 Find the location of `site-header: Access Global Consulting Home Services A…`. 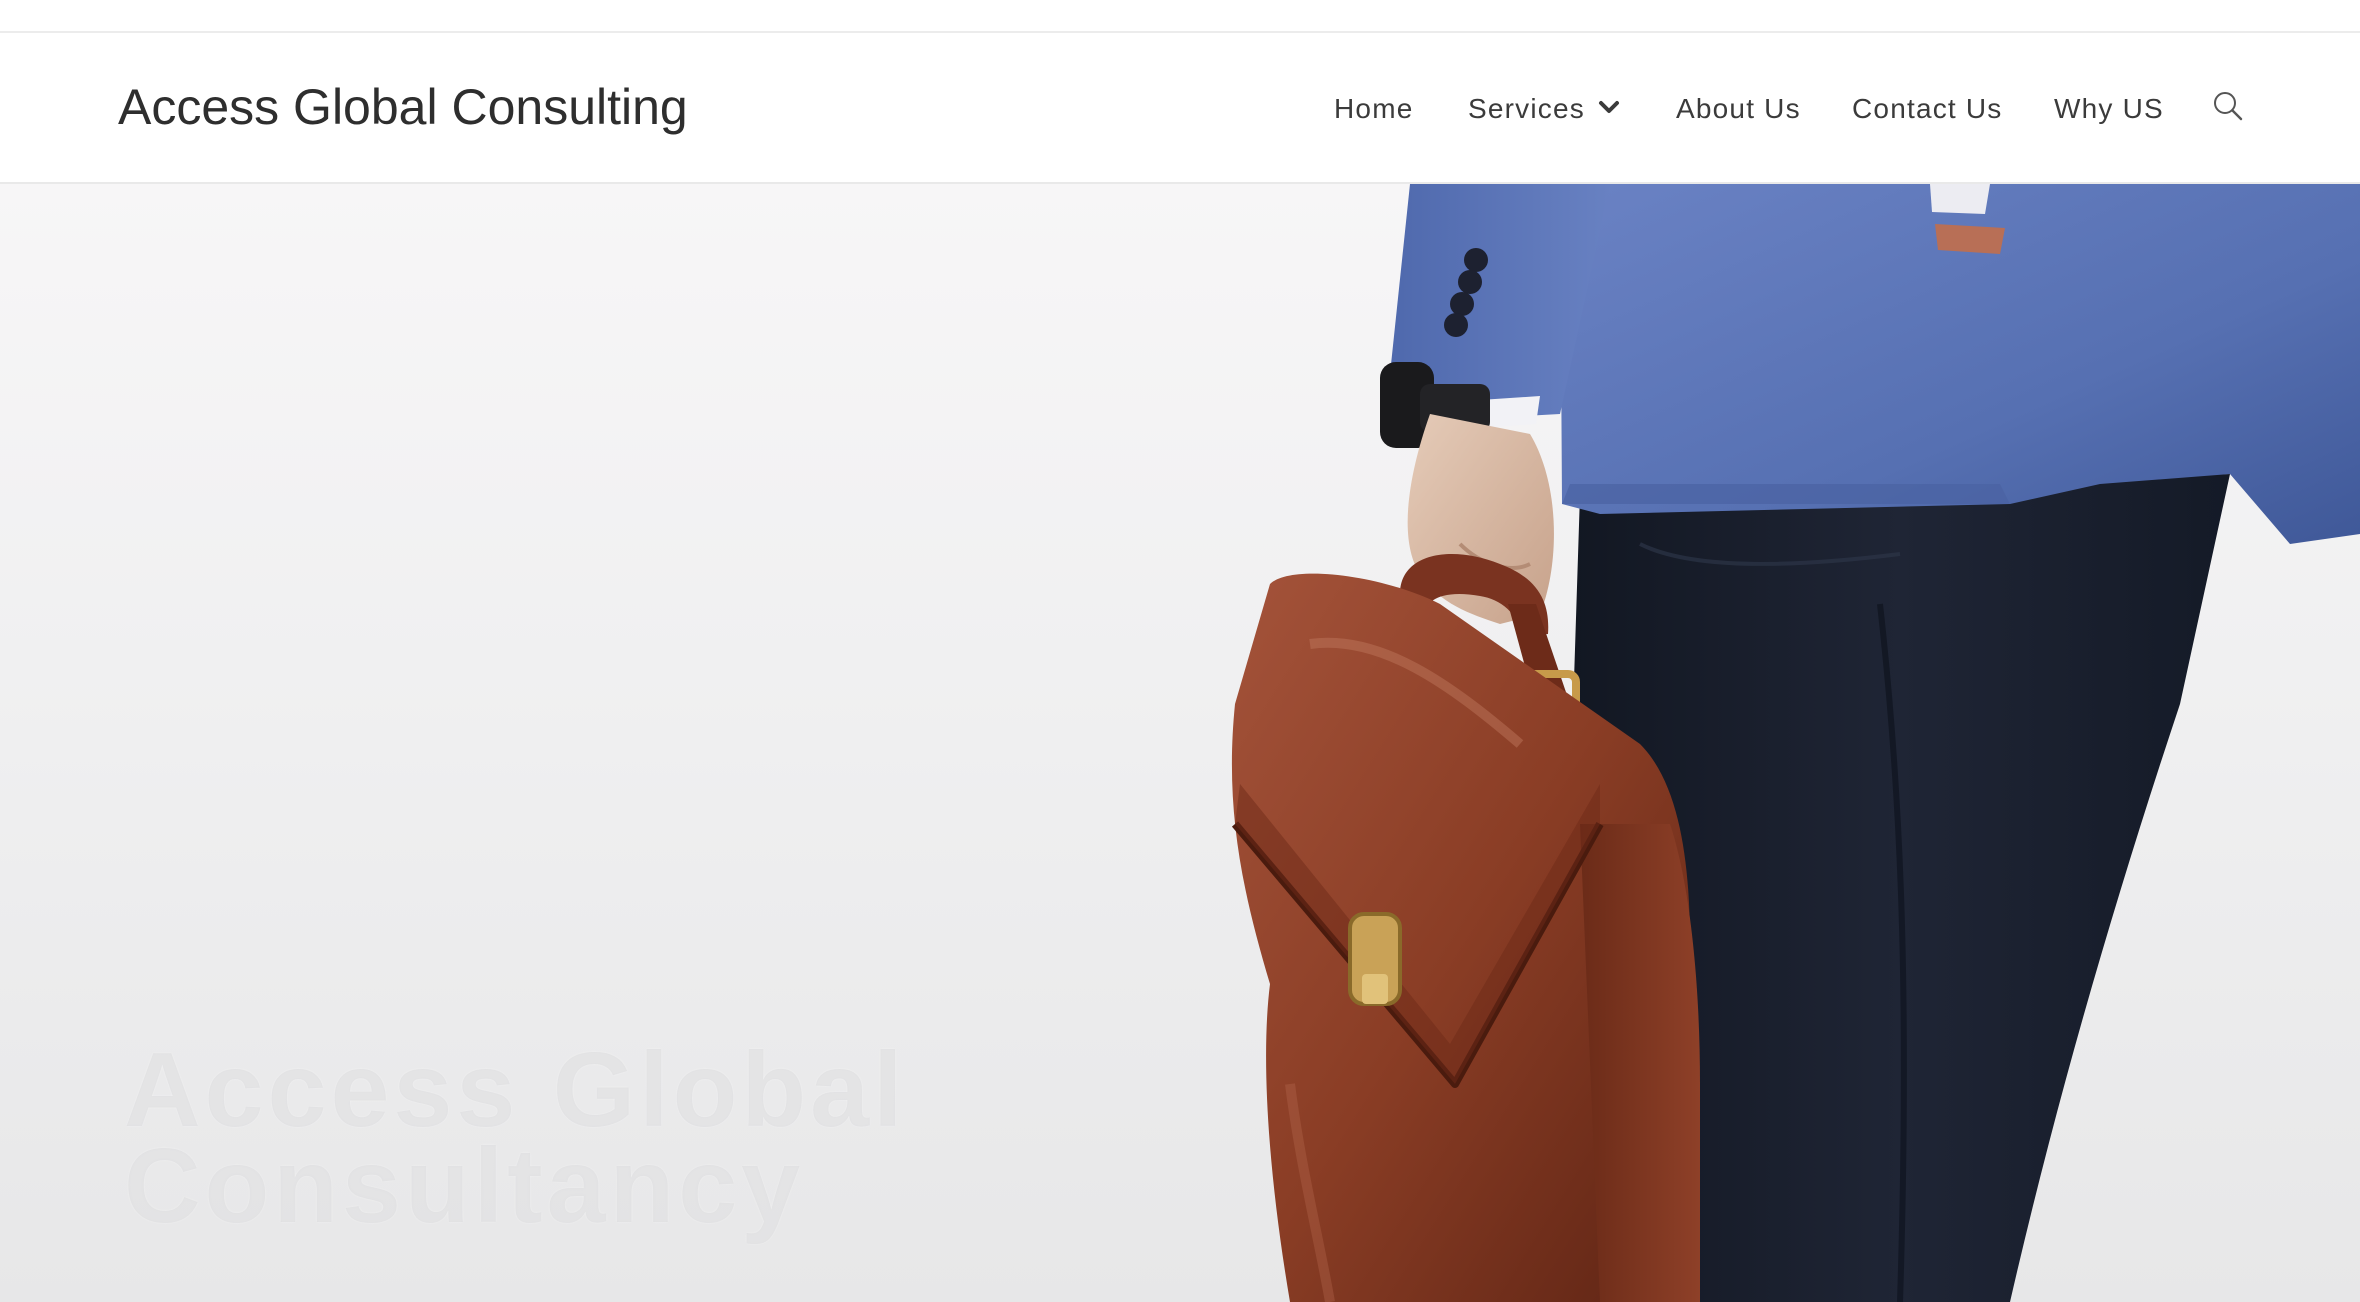

site-header: Access Global Consulting Home Services A… is located at coordinates (1180, 108).